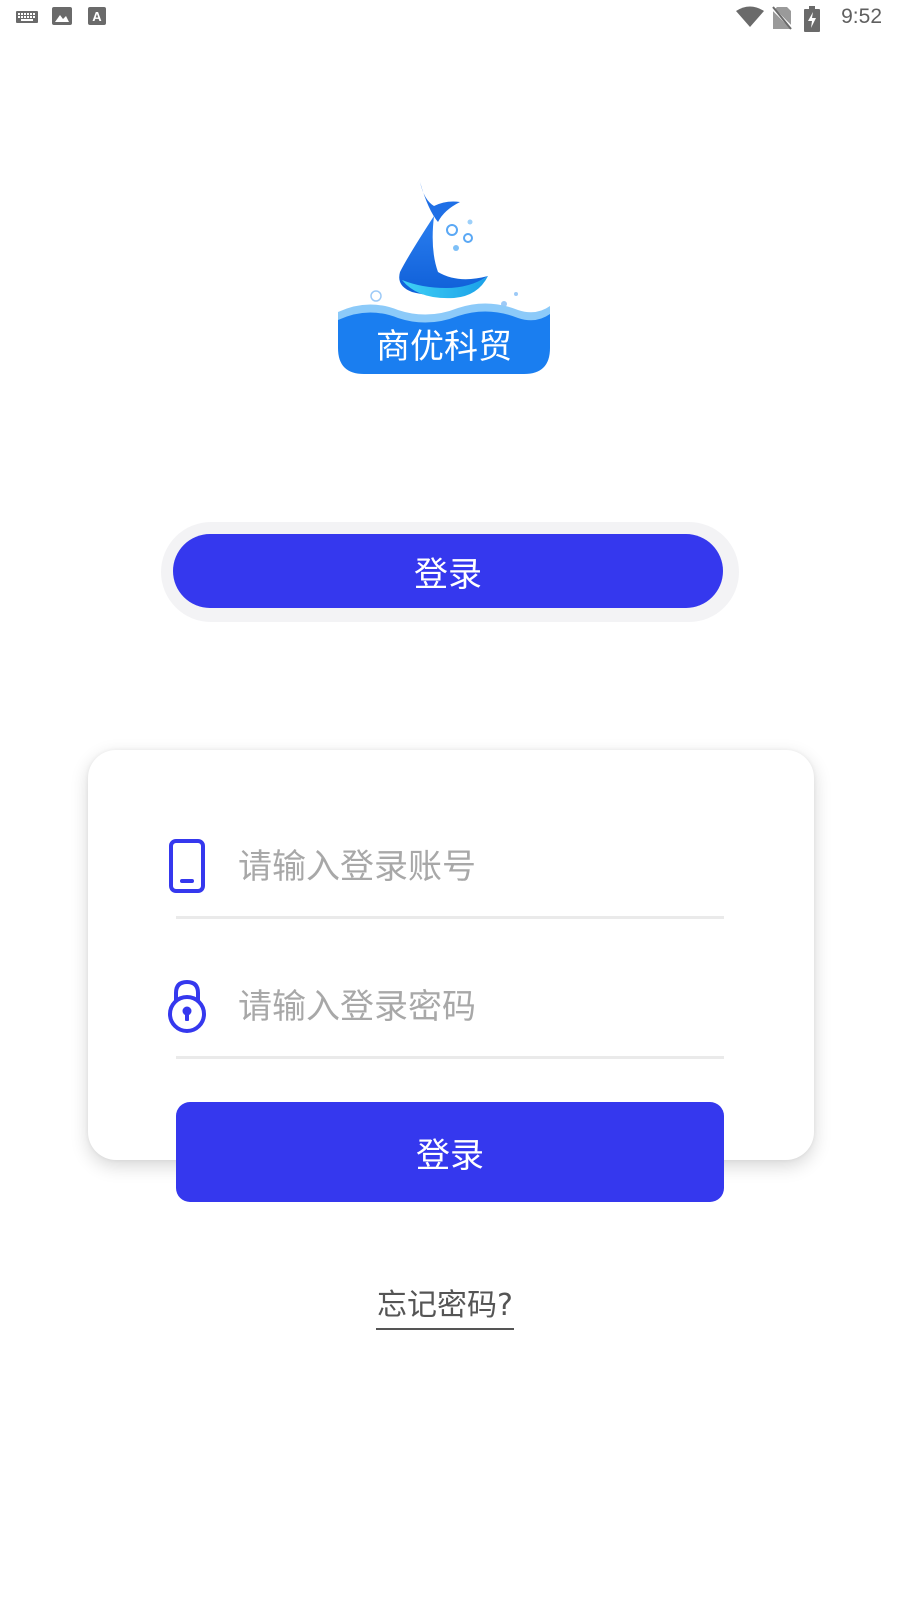  What do you see at coordinates (27, 18) in the screenshot?
I see `keyboard-icon` at bounding box center [27, 18].